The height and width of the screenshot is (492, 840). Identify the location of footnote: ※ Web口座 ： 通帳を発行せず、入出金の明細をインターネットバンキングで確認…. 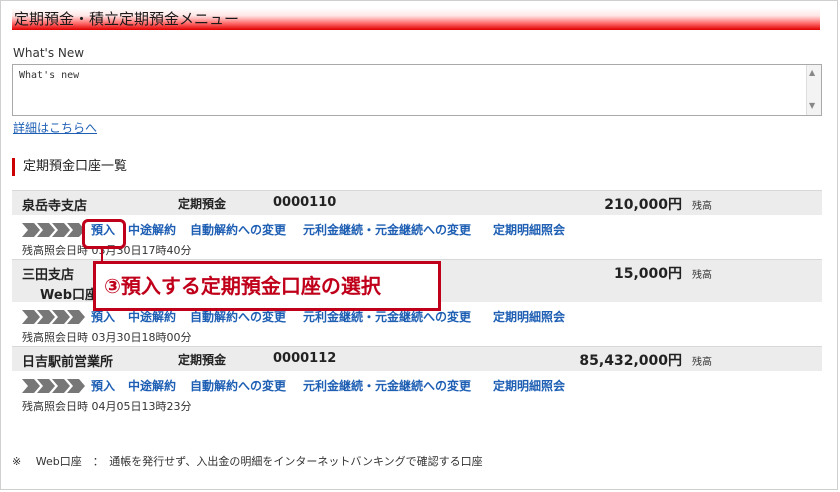
(247, 461).